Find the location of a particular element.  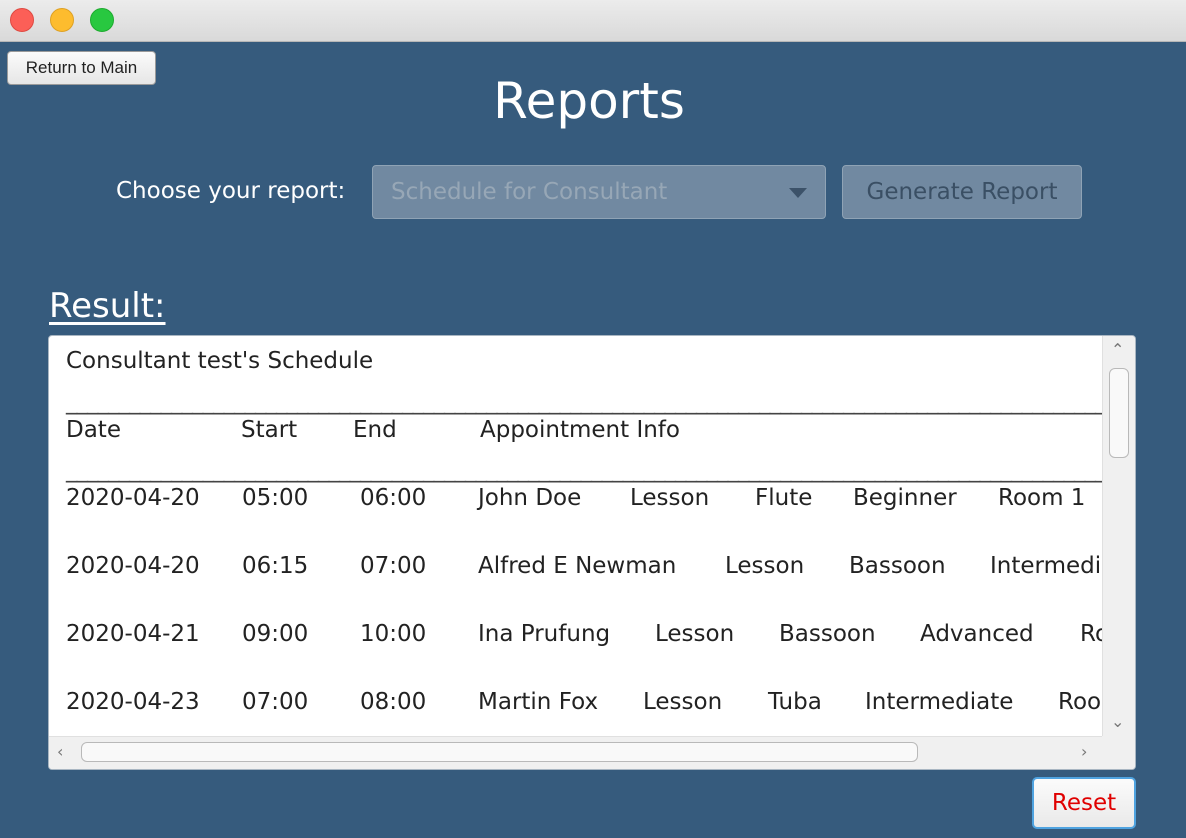

chevron-up-icon: ⌃ is located at coordinates (1117, 350).